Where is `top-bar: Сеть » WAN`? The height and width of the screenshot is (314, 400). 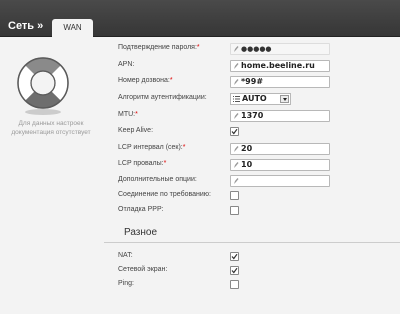 top-bar: Сеть » WAN is located at coordinates (200, 18).